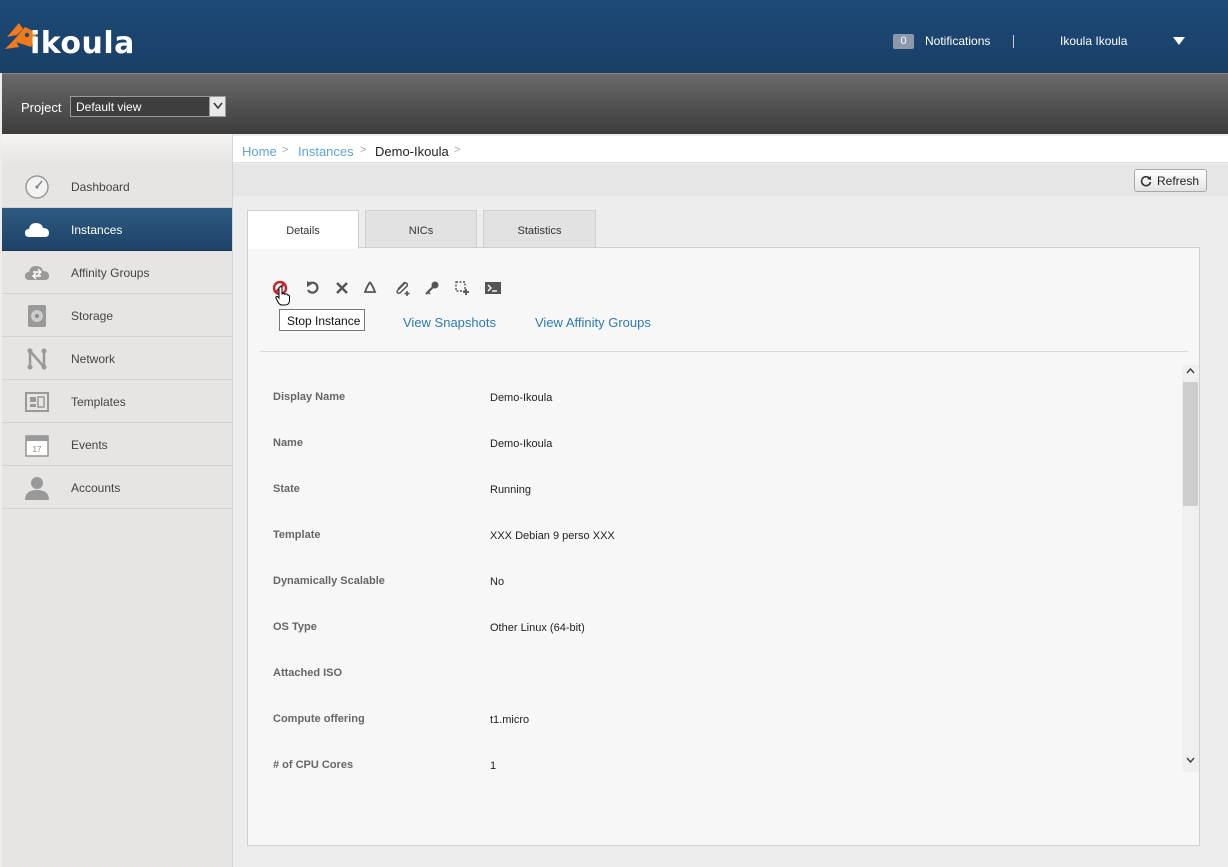 This screenshot has height=867, width=1228. What do you see at coordinates (37, 273) in the screenshot?
I see `affinity-icon` at bounding box center [37, 273].